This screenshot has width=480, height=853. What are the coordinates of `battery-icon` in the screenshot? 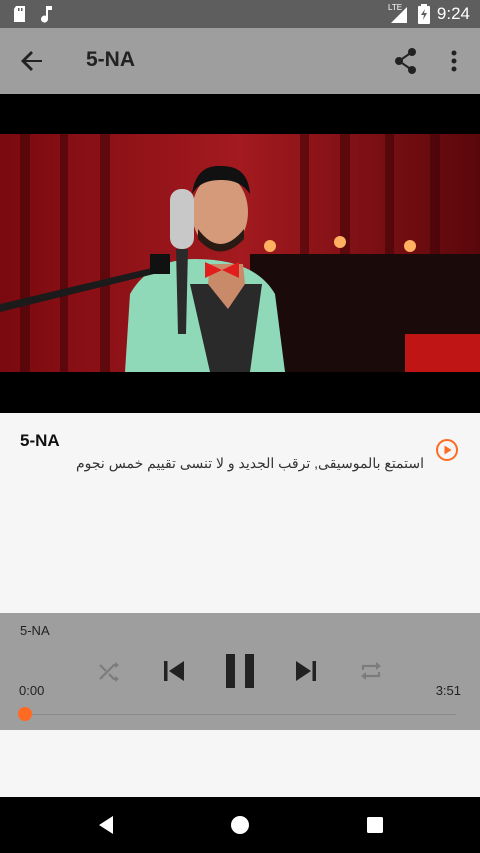 It's located at (424, 16).